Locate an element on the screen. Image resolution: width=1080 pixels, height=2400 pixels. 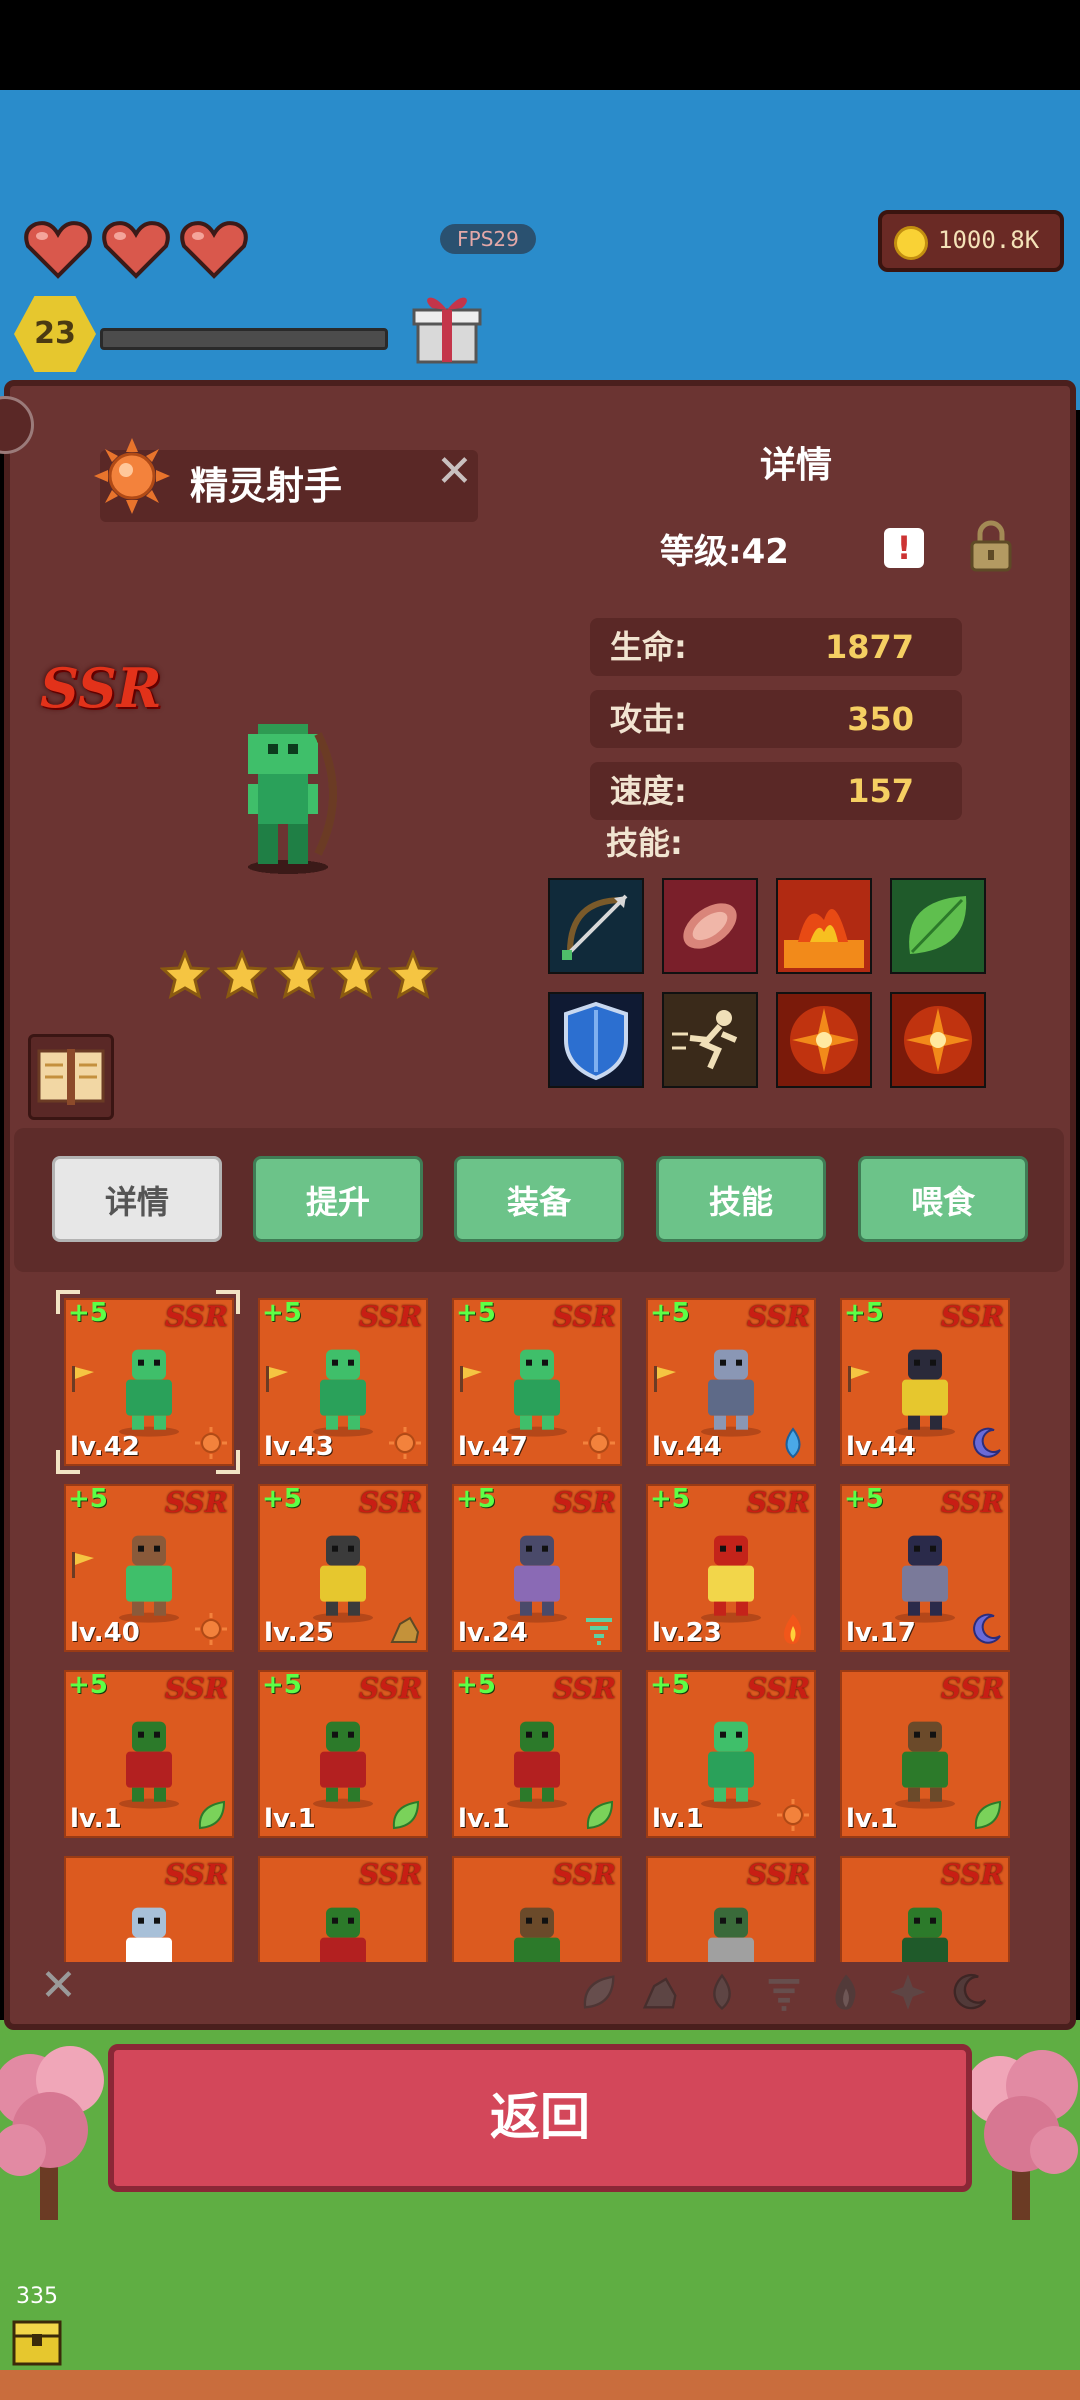
hero-card: +5 SSR lv.24 is located at coordinates (537, 1568).